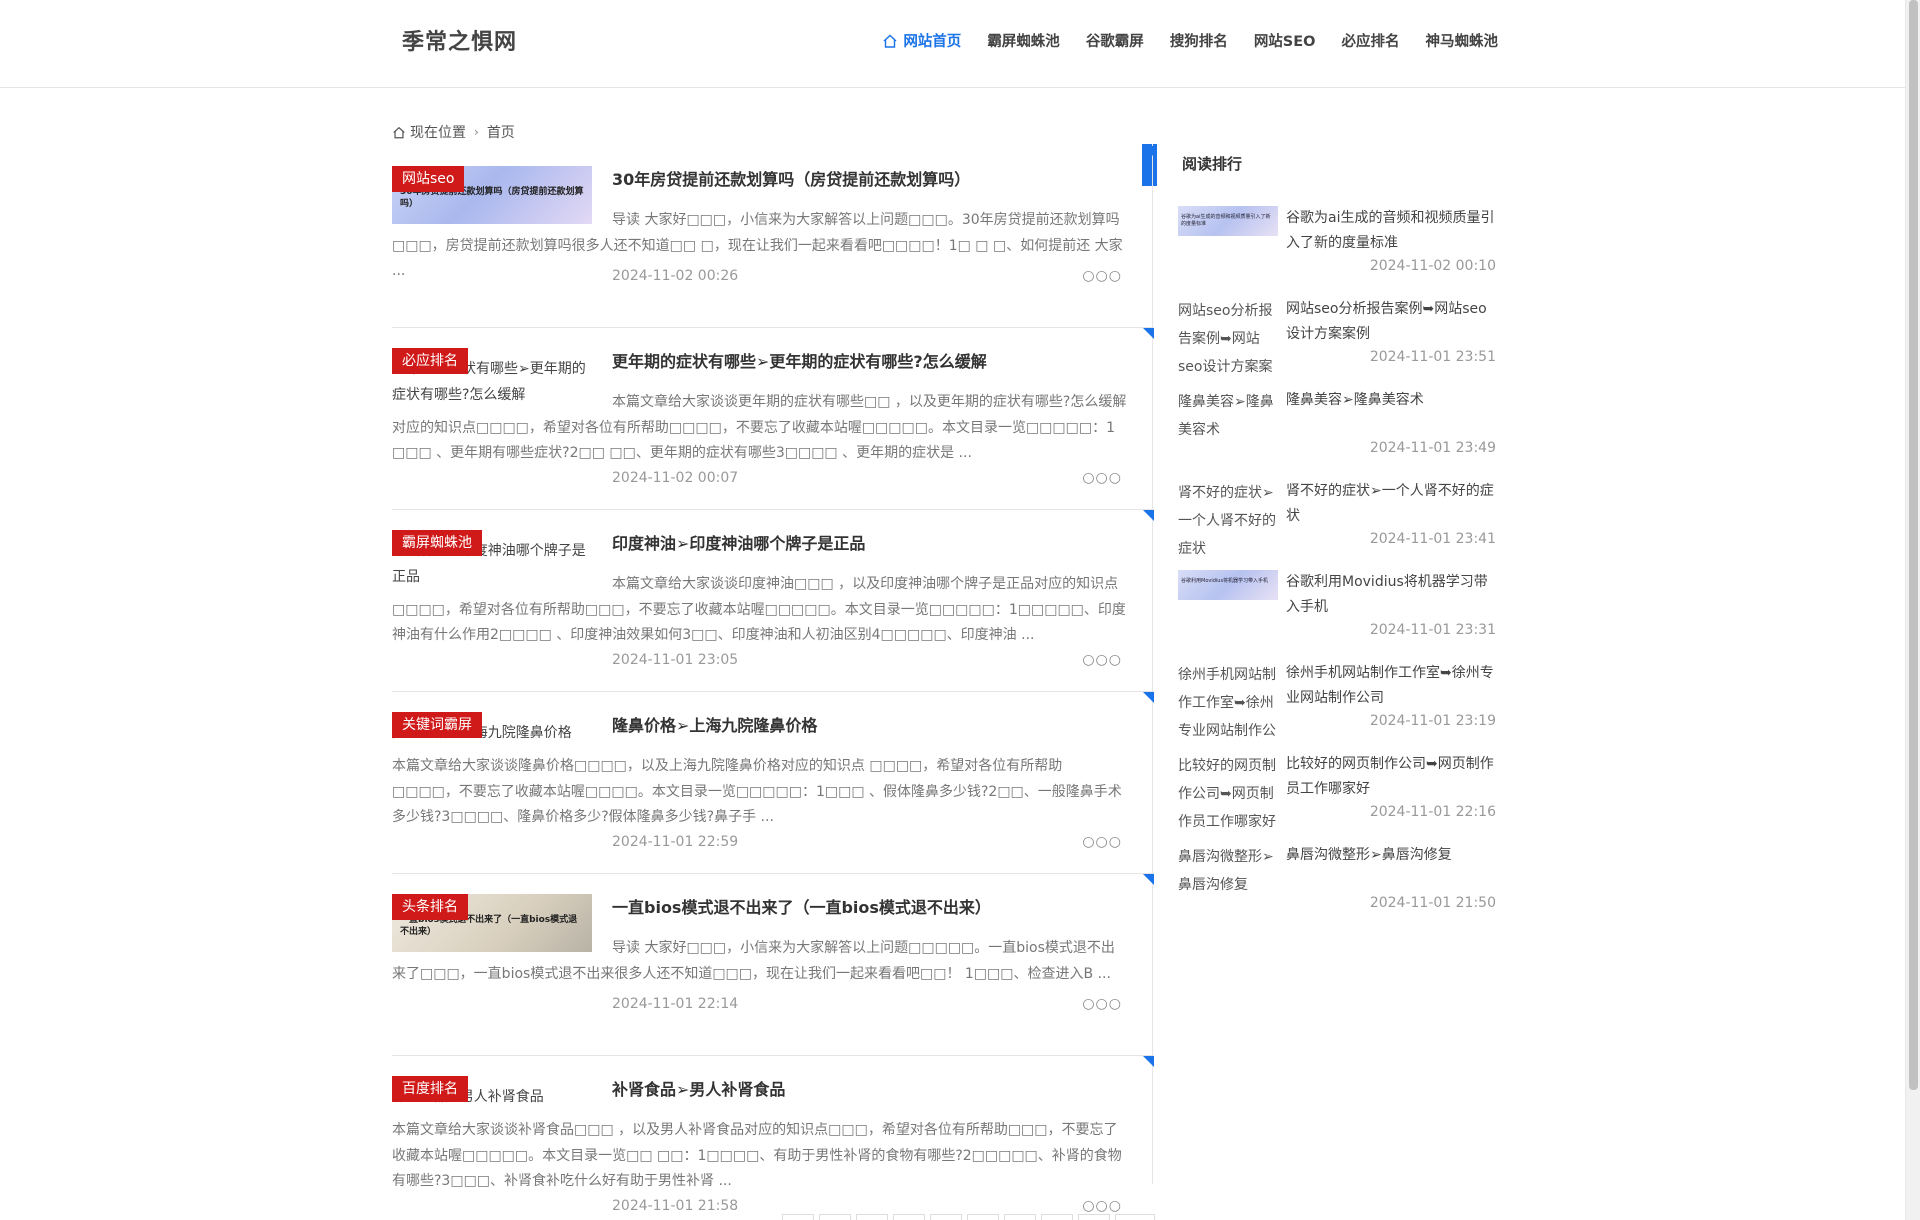  Describe the element at coordinates (1432, 357) in the screenshot. I see `sidebar-item-date: 2024-11-01 23:51` at that location.